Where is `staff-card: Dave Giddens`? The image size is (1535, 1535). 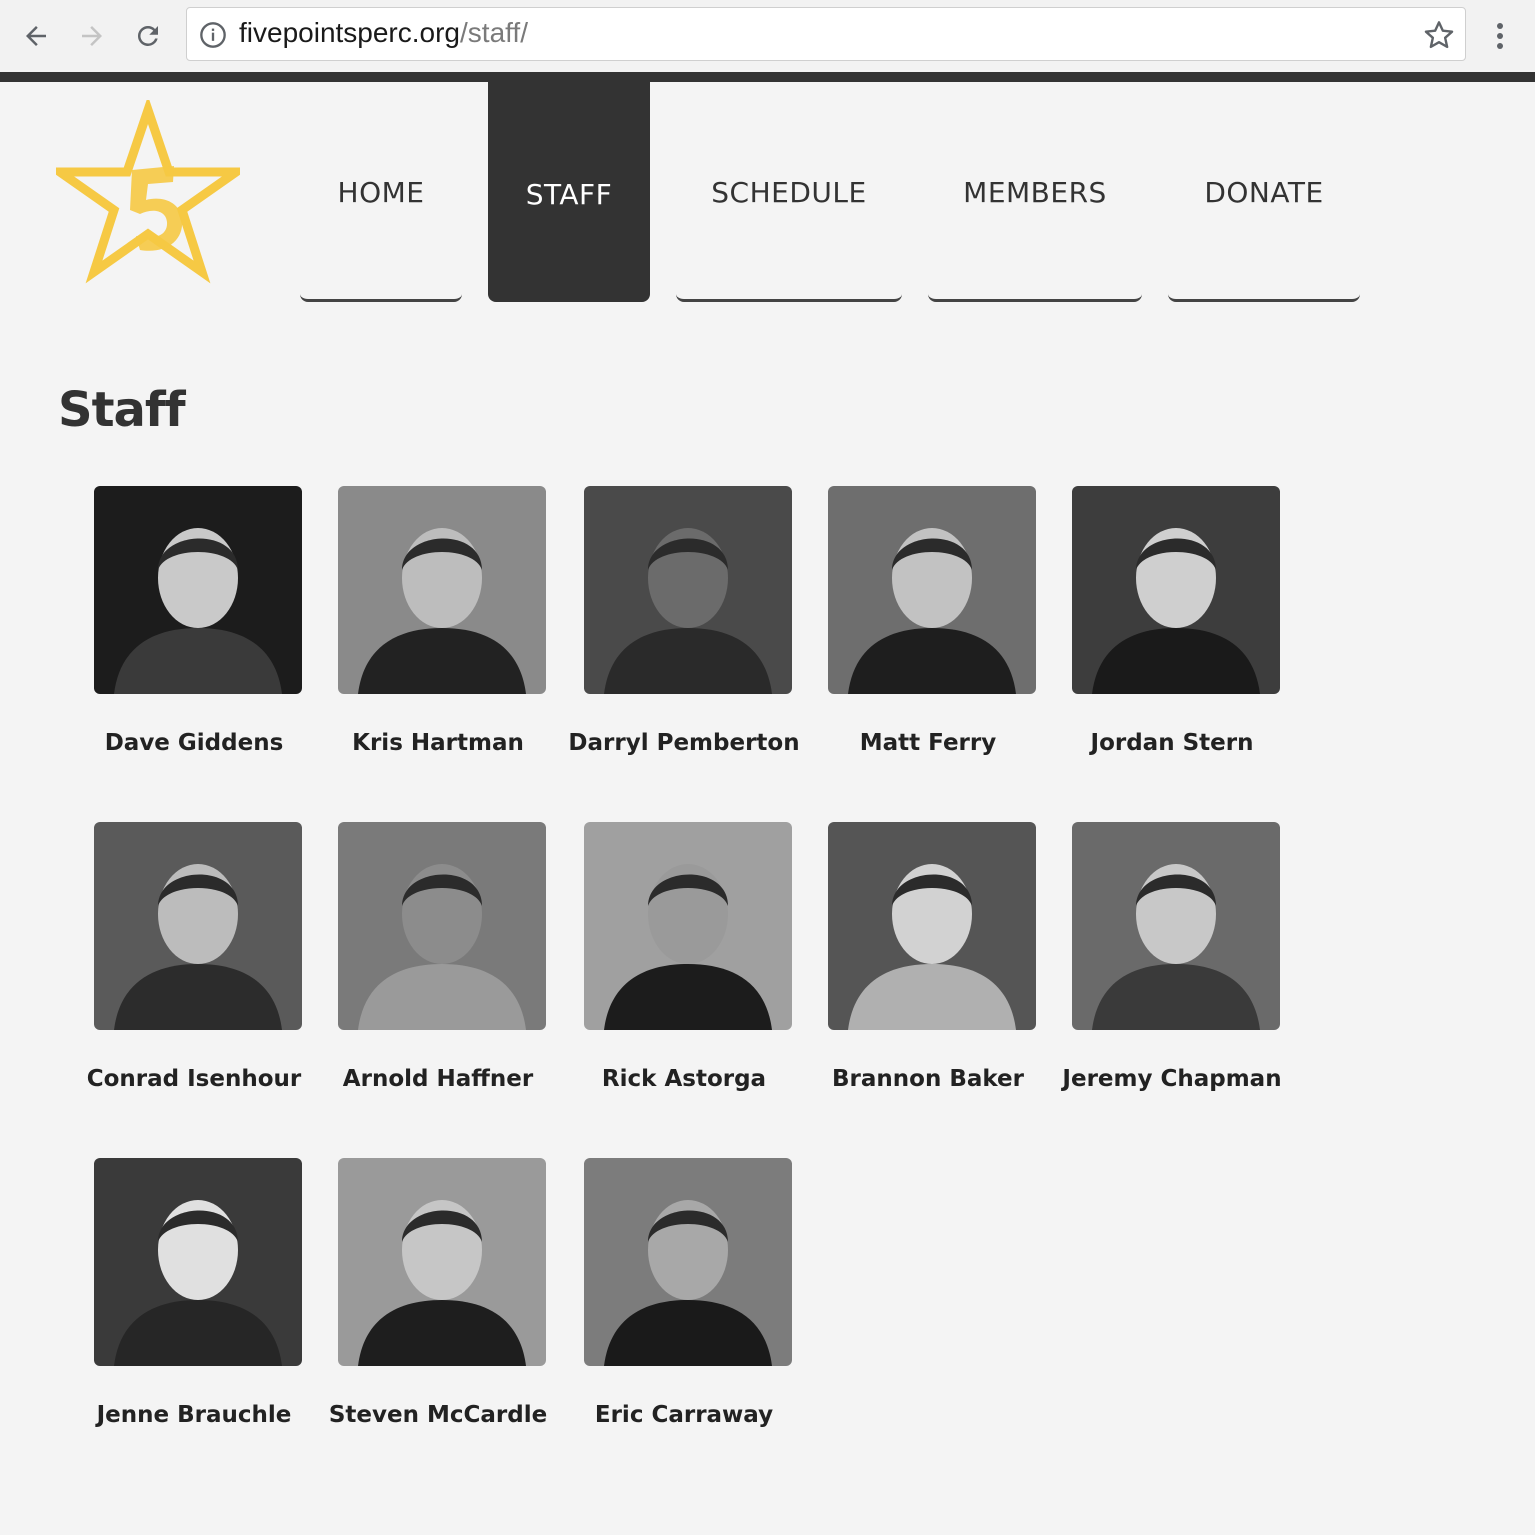
staff-card: Dave Giddens is located at coordinates (194, 636).